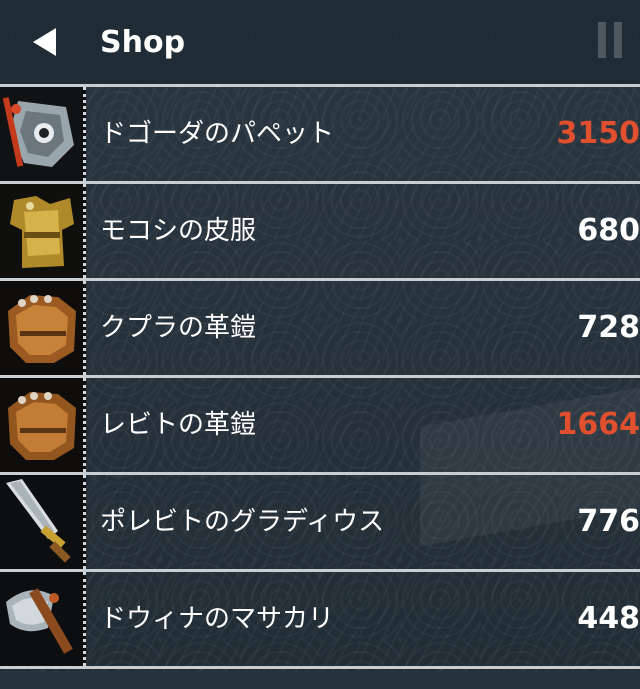  I want to click on shop-item-row: ドウィナのマサカリ 448, so click(320, 617).